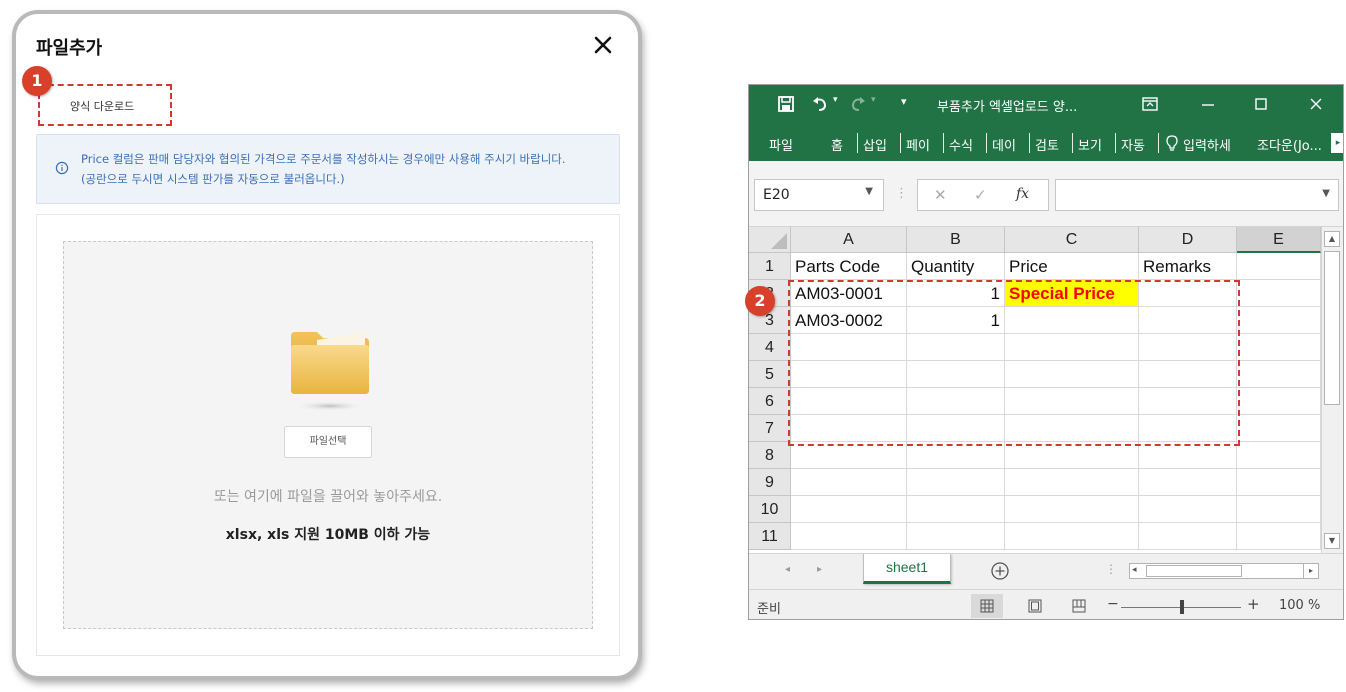  What do you see at coordinates (819, 569) in the screenshot?
I see `sheet-next-icon: ▸` at bounding box center [819, 569].